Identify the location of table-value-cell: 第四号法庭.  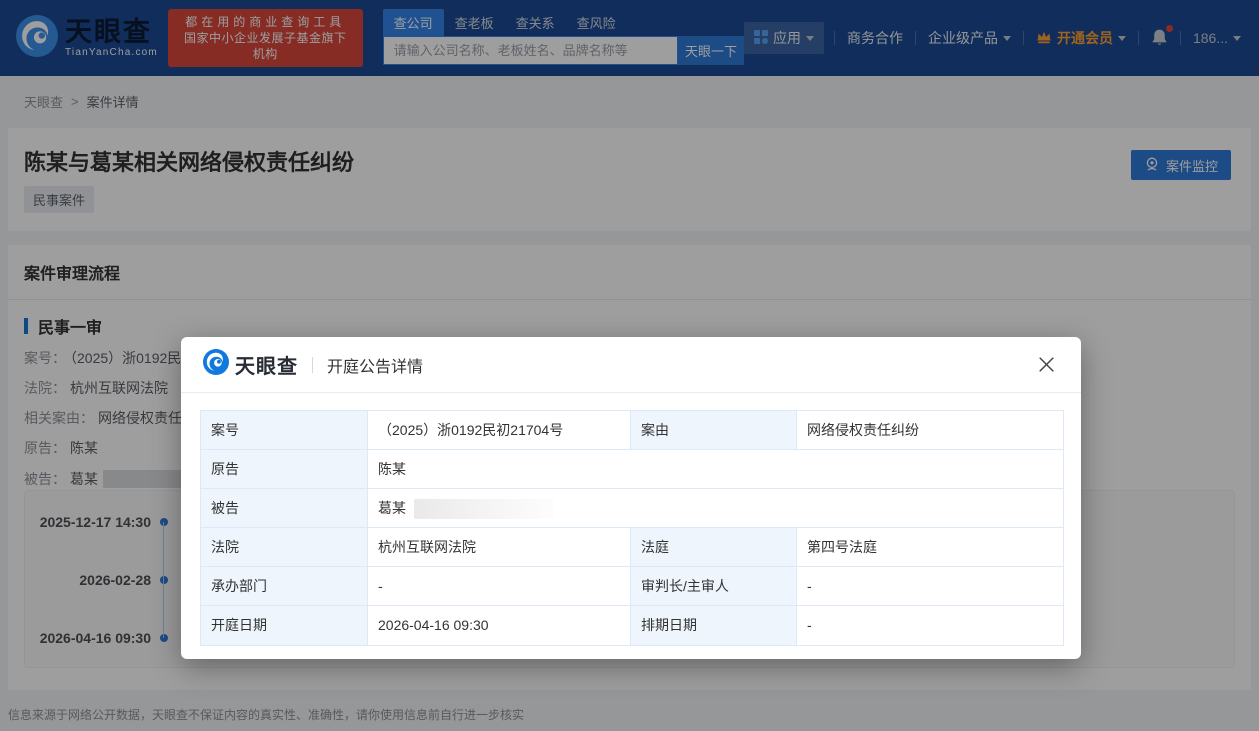
(930, 547).